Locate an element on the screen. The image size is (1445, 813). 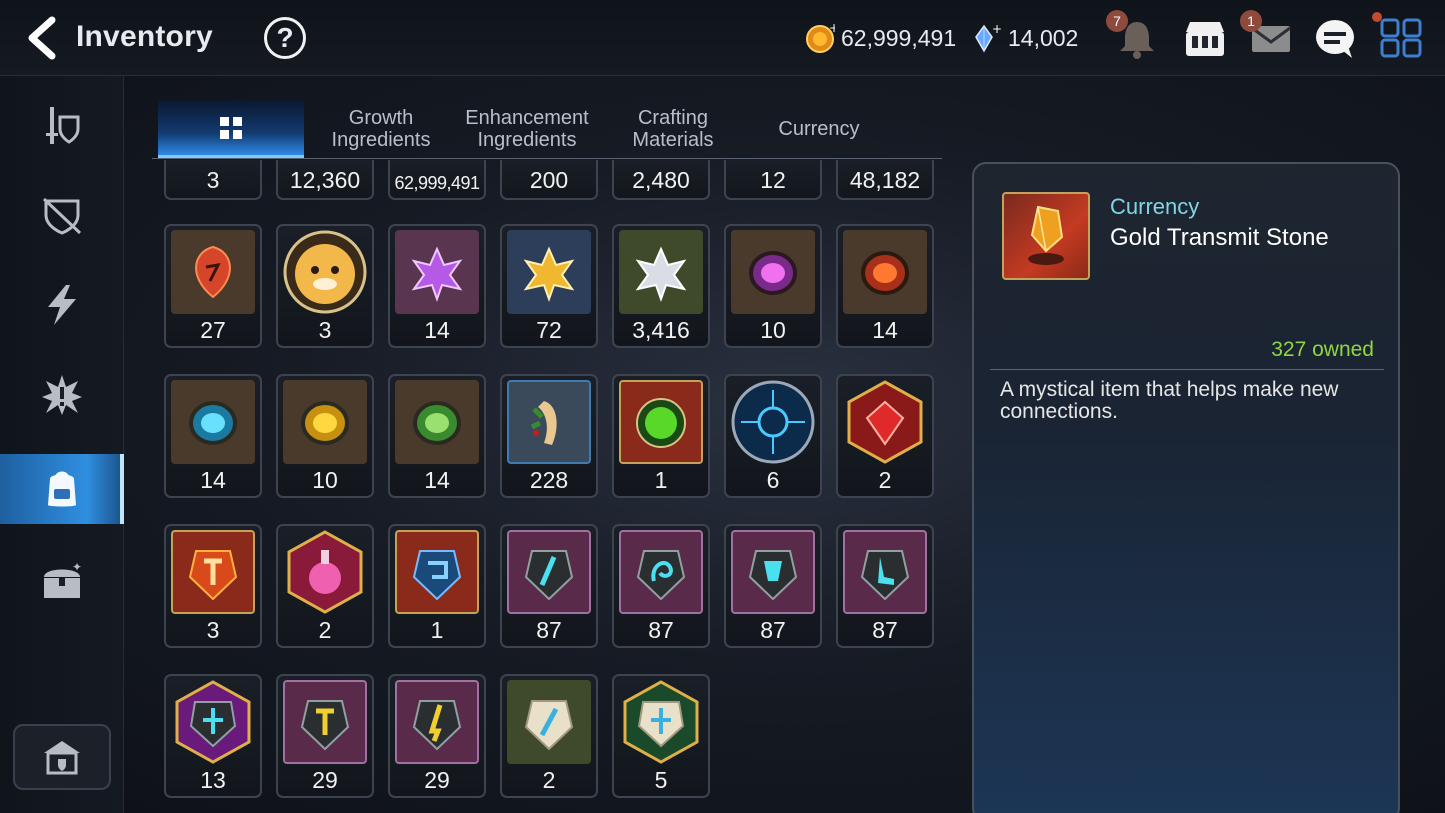
menu-grid-icon is located at coordinates (1398, 36).